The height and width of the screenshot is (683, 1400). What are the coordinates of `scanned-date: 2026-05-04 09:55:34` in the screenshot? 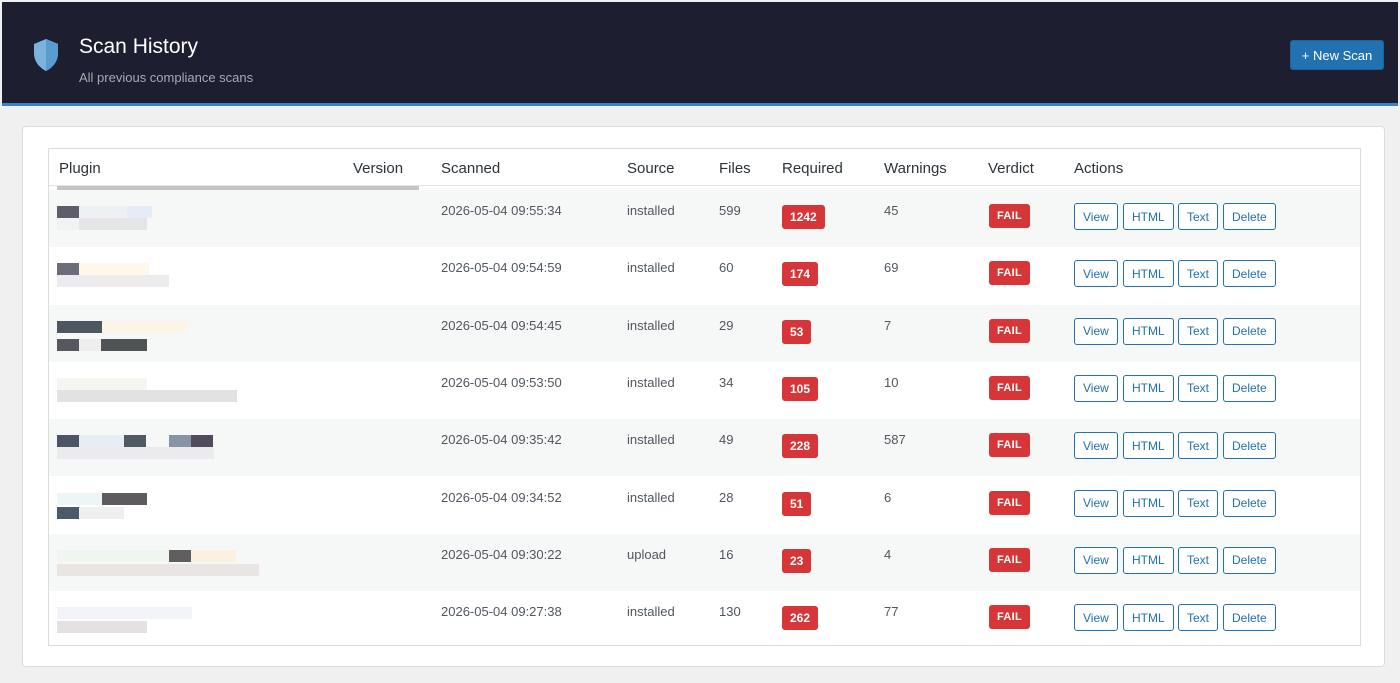 It's located at (501, 210).